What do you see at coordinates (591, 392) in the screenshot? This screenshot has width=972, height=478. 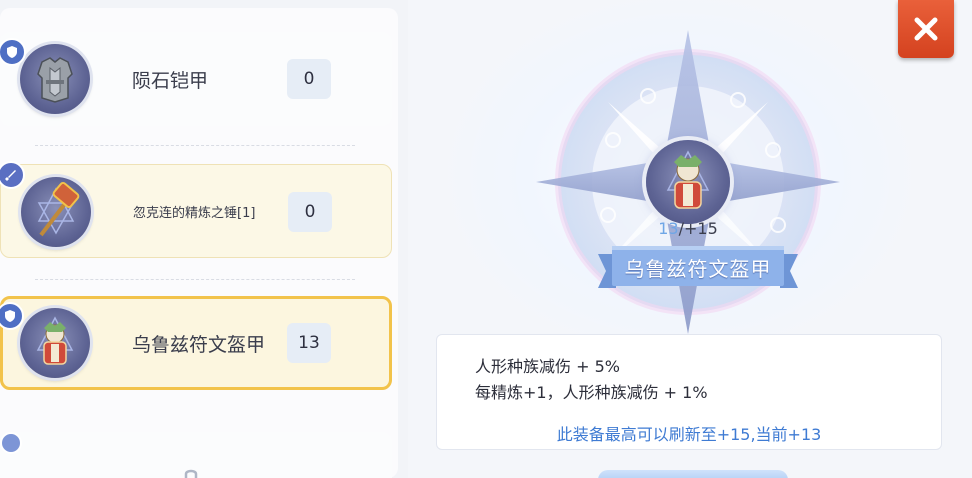 I see `effect-line: 每精炼+1，人形种族减伤 + 1%` at bounding box center [591, 392].